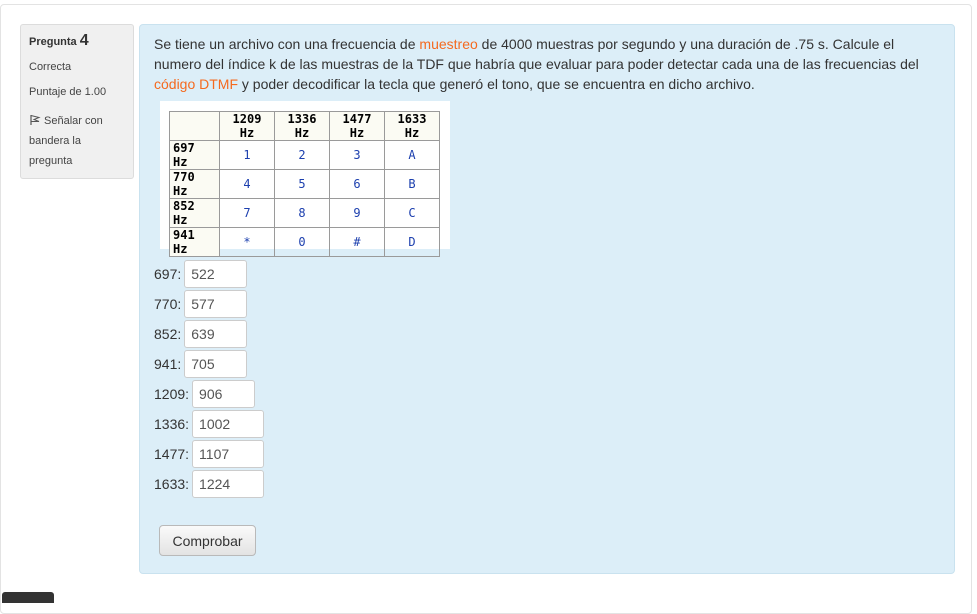 Image resolution: width=977 pixels, height=614 pixels. What do you see at coordinates (168, 304) in the screenshot?
I see `answer-label: 770:` at bounding box center [168, 304].